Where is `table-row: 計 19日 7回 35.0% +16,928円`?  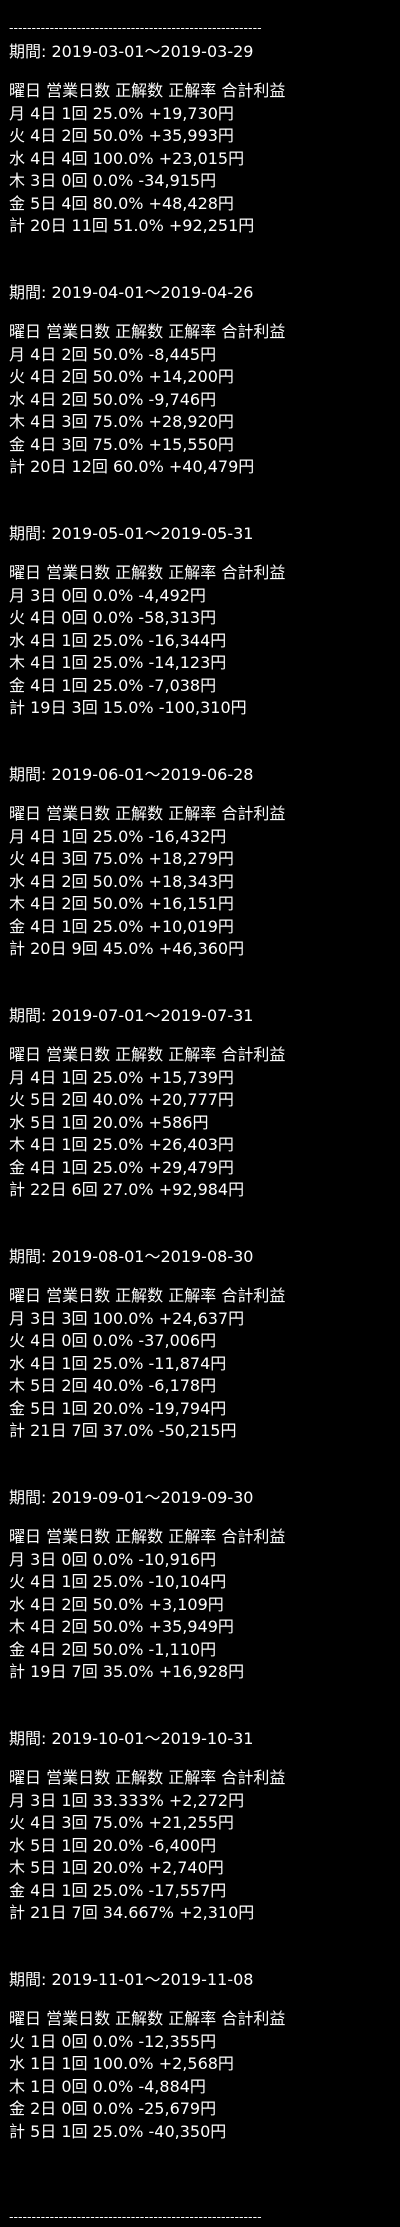
table-row: 計 19日 7回 35.0% +16,928円 is located at coordinates (127, 1671).